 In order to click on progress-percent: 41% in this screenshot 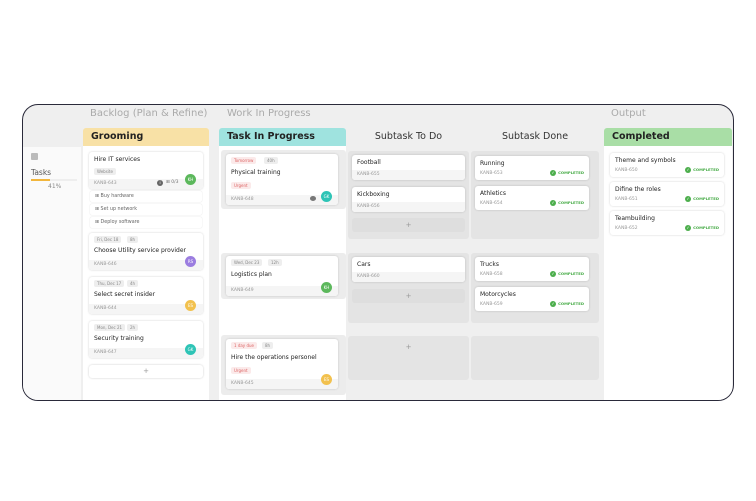, I will do `click(55, 186)`.